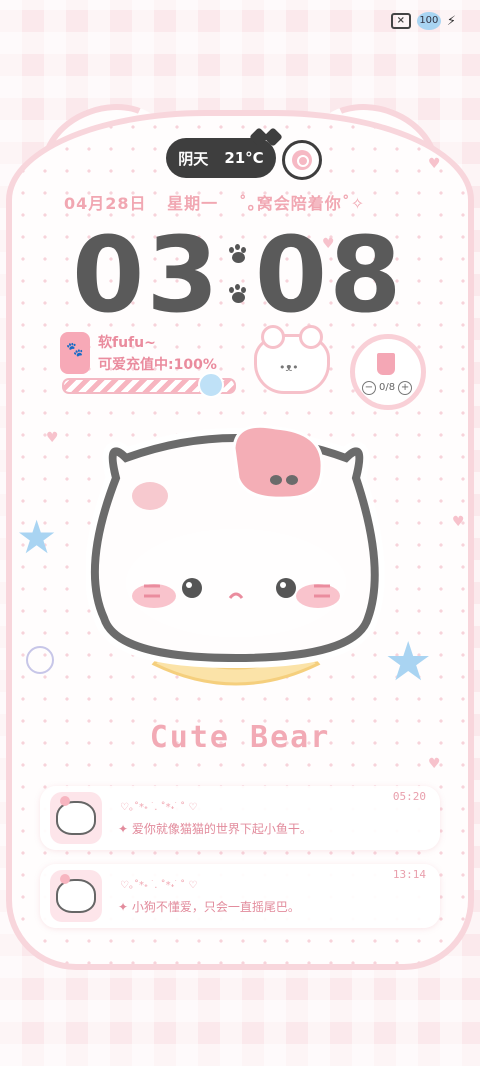  I want to click on bolt-icon: ⚡, so click(451, 21).